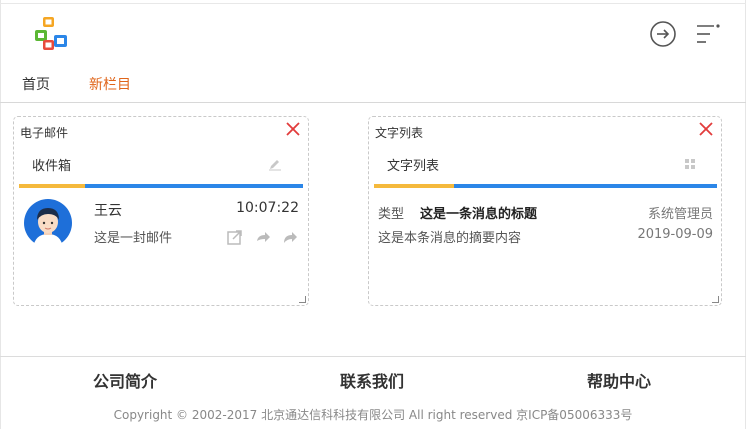 This screenshot has height=429, width=746. I want to click on tab-text-list: 文字列表, so click(413, 164).